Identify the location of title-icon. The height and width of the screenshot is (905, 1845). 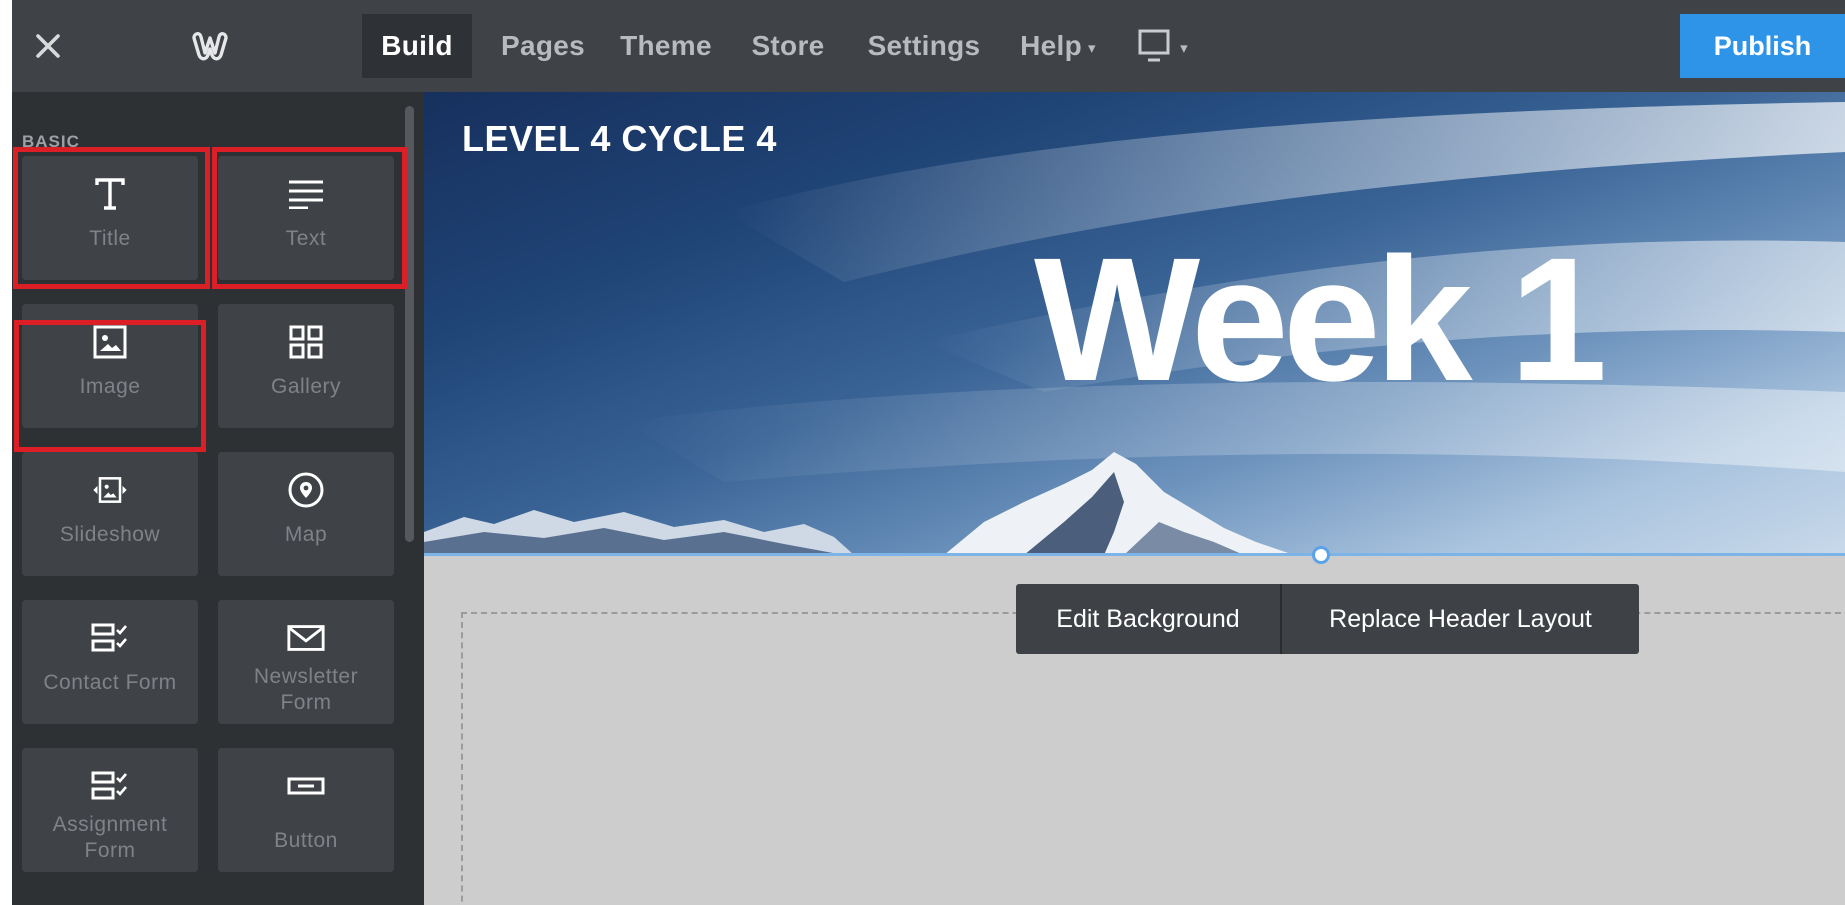
(110, 194).